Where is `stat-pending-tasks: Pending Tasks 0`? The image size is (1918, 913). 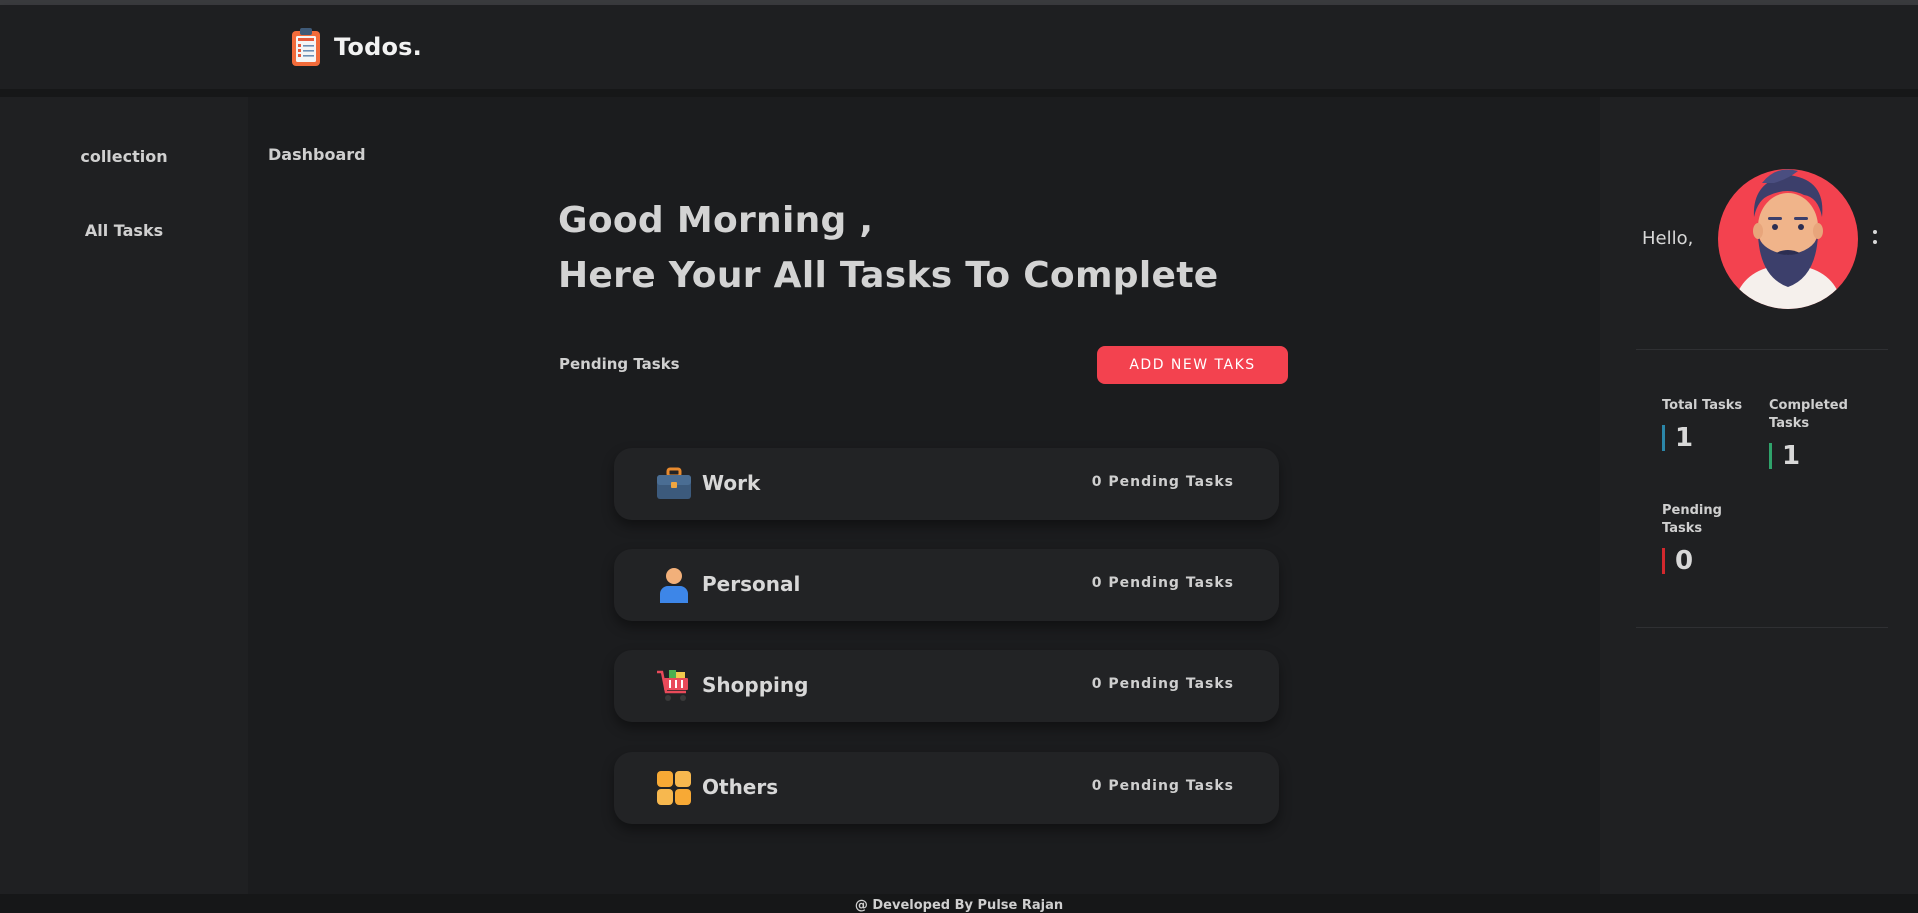
stat-pending-tasks: Pending Tasks 0 is located at coordinates (1702, 539).